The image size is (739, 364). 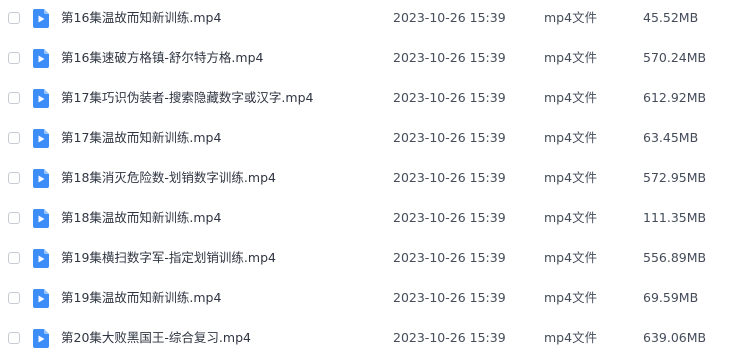 I want to click on file-name: 第19集温故而知新训练.mp4, so click(x=141, y=298).